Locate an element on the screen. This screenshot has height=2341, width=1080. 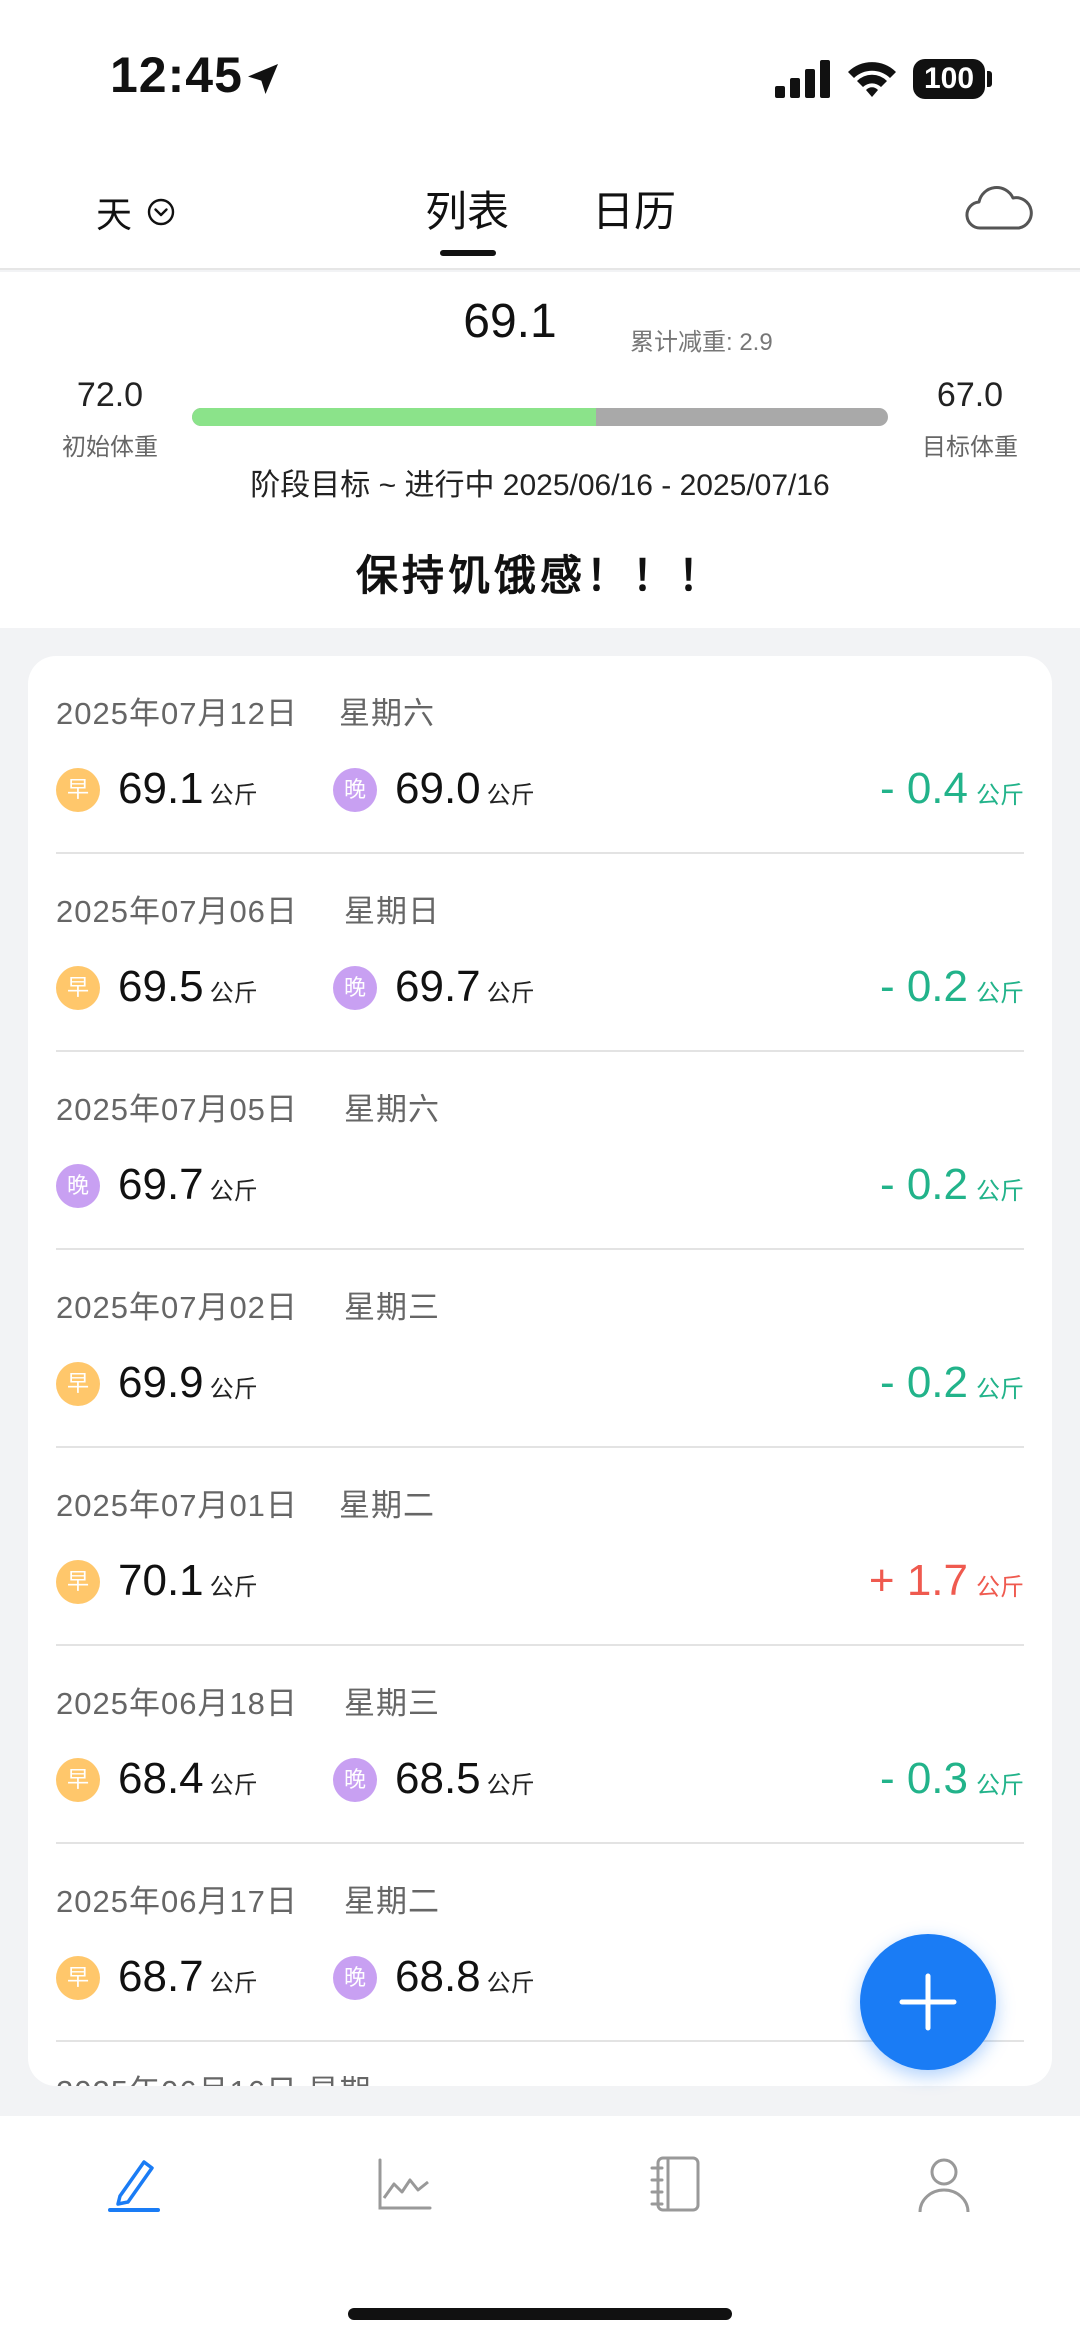
record-date: 2025年06月16日 星期一 is located at coordinates (230, 2076).